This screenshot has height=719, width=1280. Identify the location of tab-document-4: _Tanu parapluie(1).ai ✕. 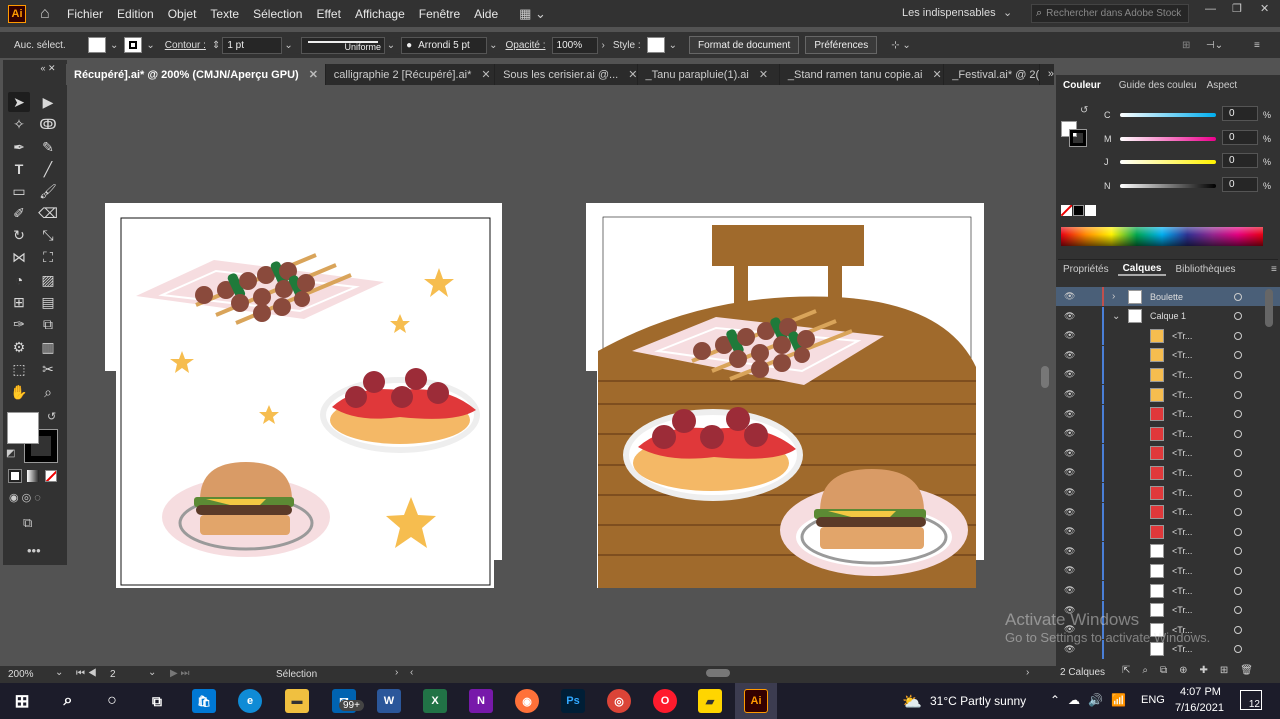
(709, 74).